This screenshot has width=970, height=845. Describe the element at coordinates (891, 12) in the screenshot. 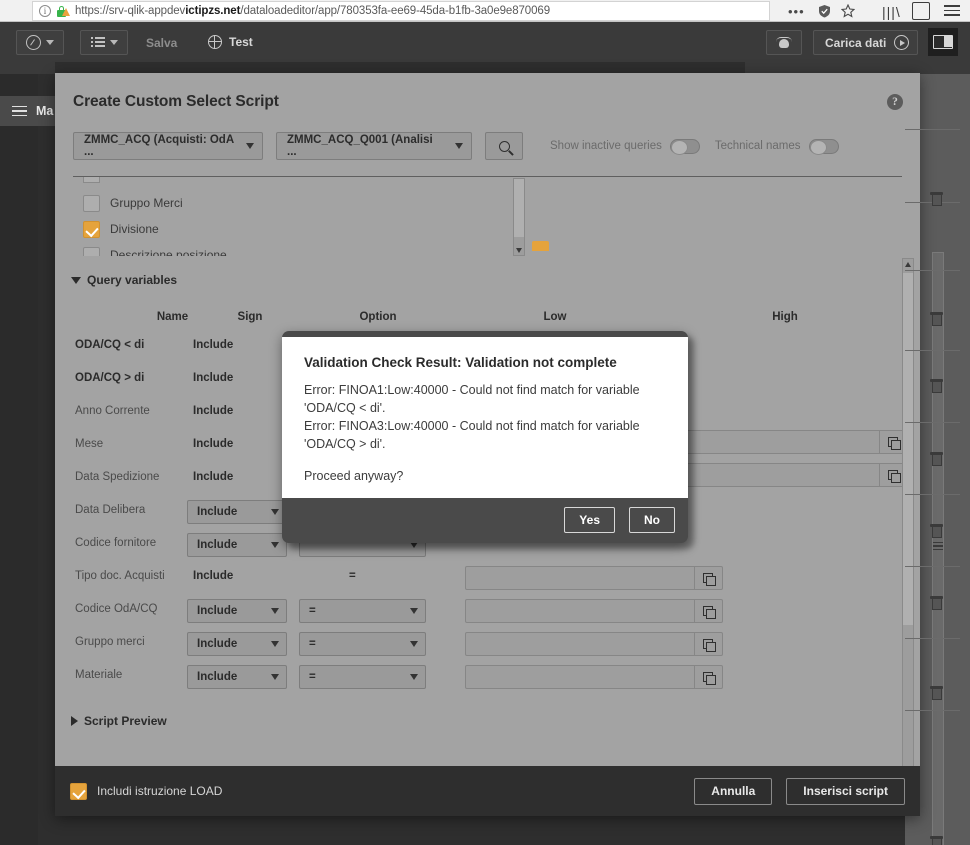

I see `library-icon: |||\` at that location.